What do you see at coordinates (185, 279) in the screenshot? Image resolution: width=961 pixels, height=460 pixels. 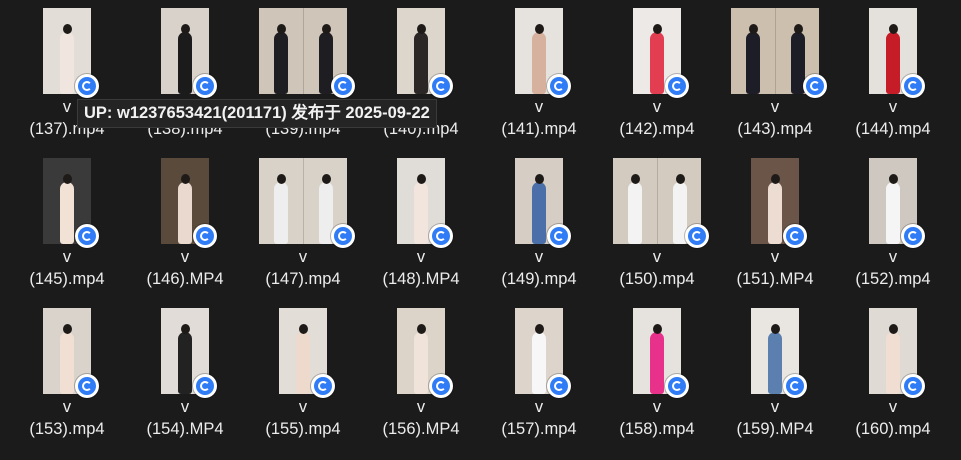 I see `file-name-line2: (146).MP4` at bounding box center [185, 279].